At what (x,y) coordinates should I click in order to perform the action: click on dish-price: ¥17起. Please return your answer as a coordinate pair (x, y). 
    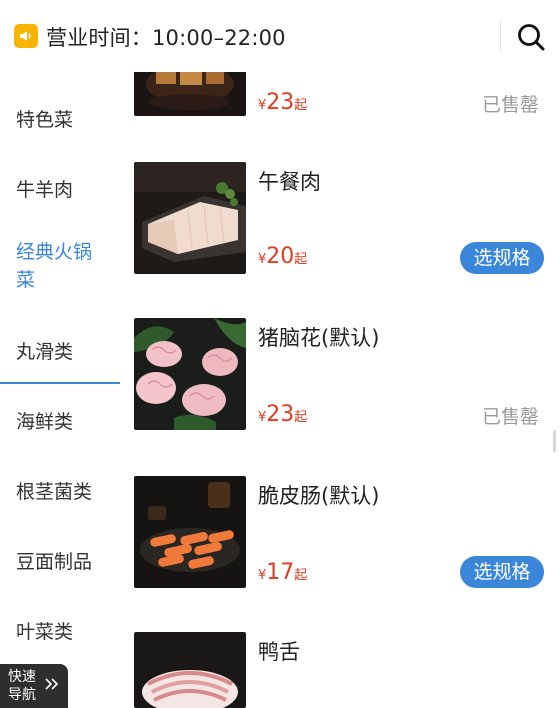
    Looking at the image, I should click on (283, 572).